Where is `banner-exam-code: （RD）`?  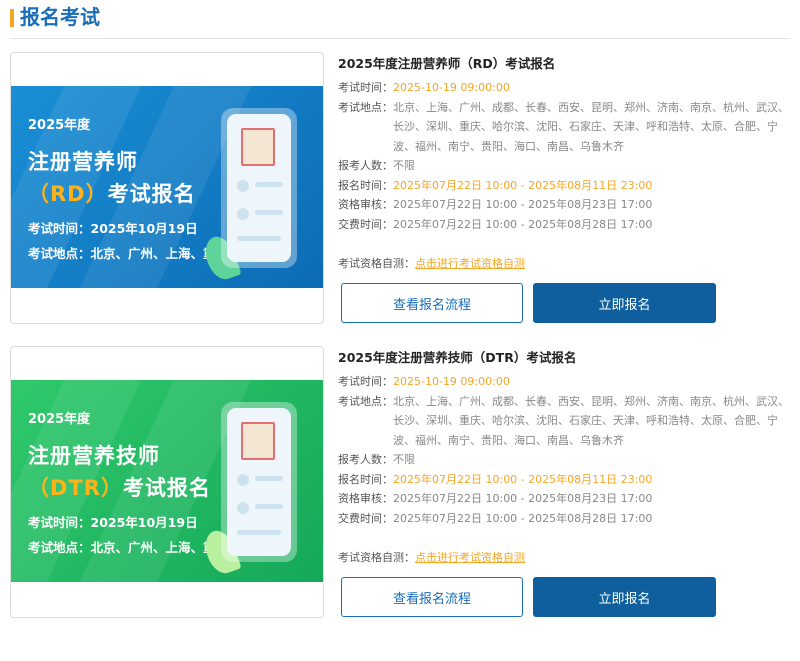
banner-exam-code: （RD） is located at coordinates (68, 194).